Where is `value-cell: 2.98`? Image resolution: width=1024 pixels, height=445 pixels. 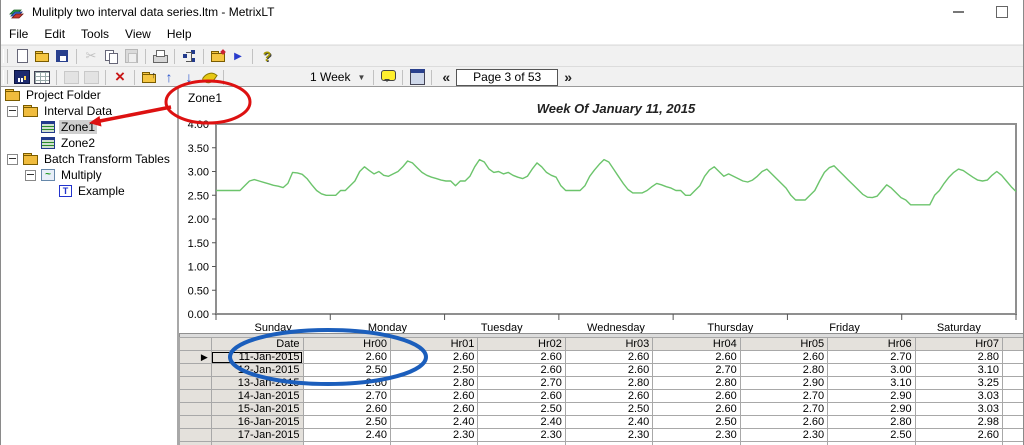 value-cell: 2.98 is located at coordinates (959, 422).